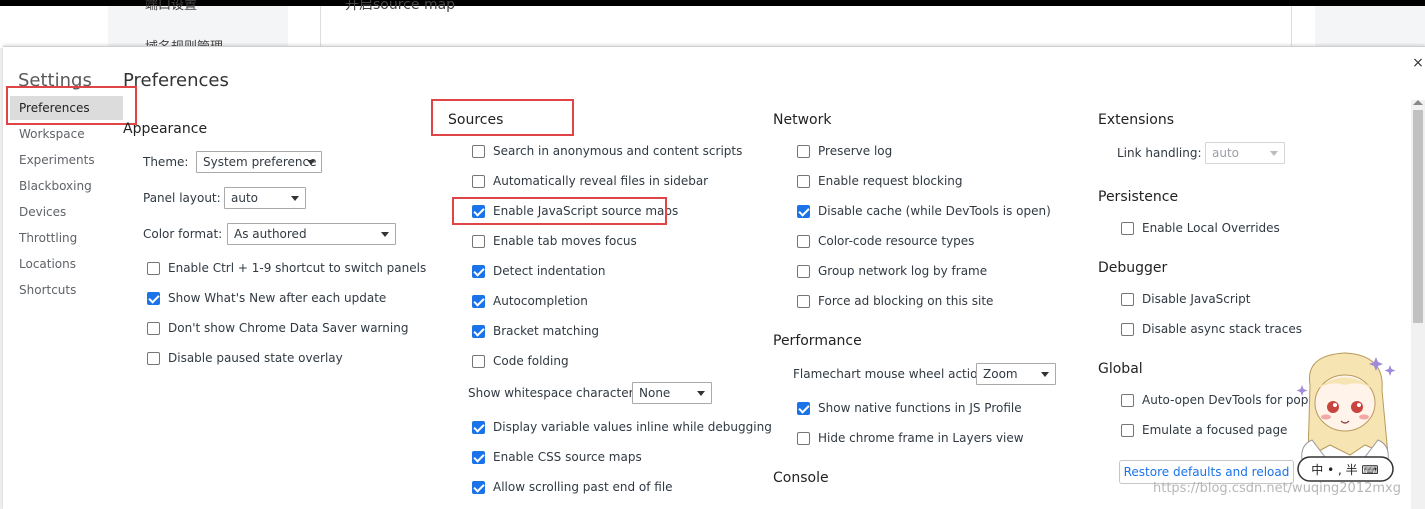 The width and height of the screenshot is (1425, 509). Describe the element at coordinates (801, 478) in the screenshot. I see `section-console: Console` at that location.